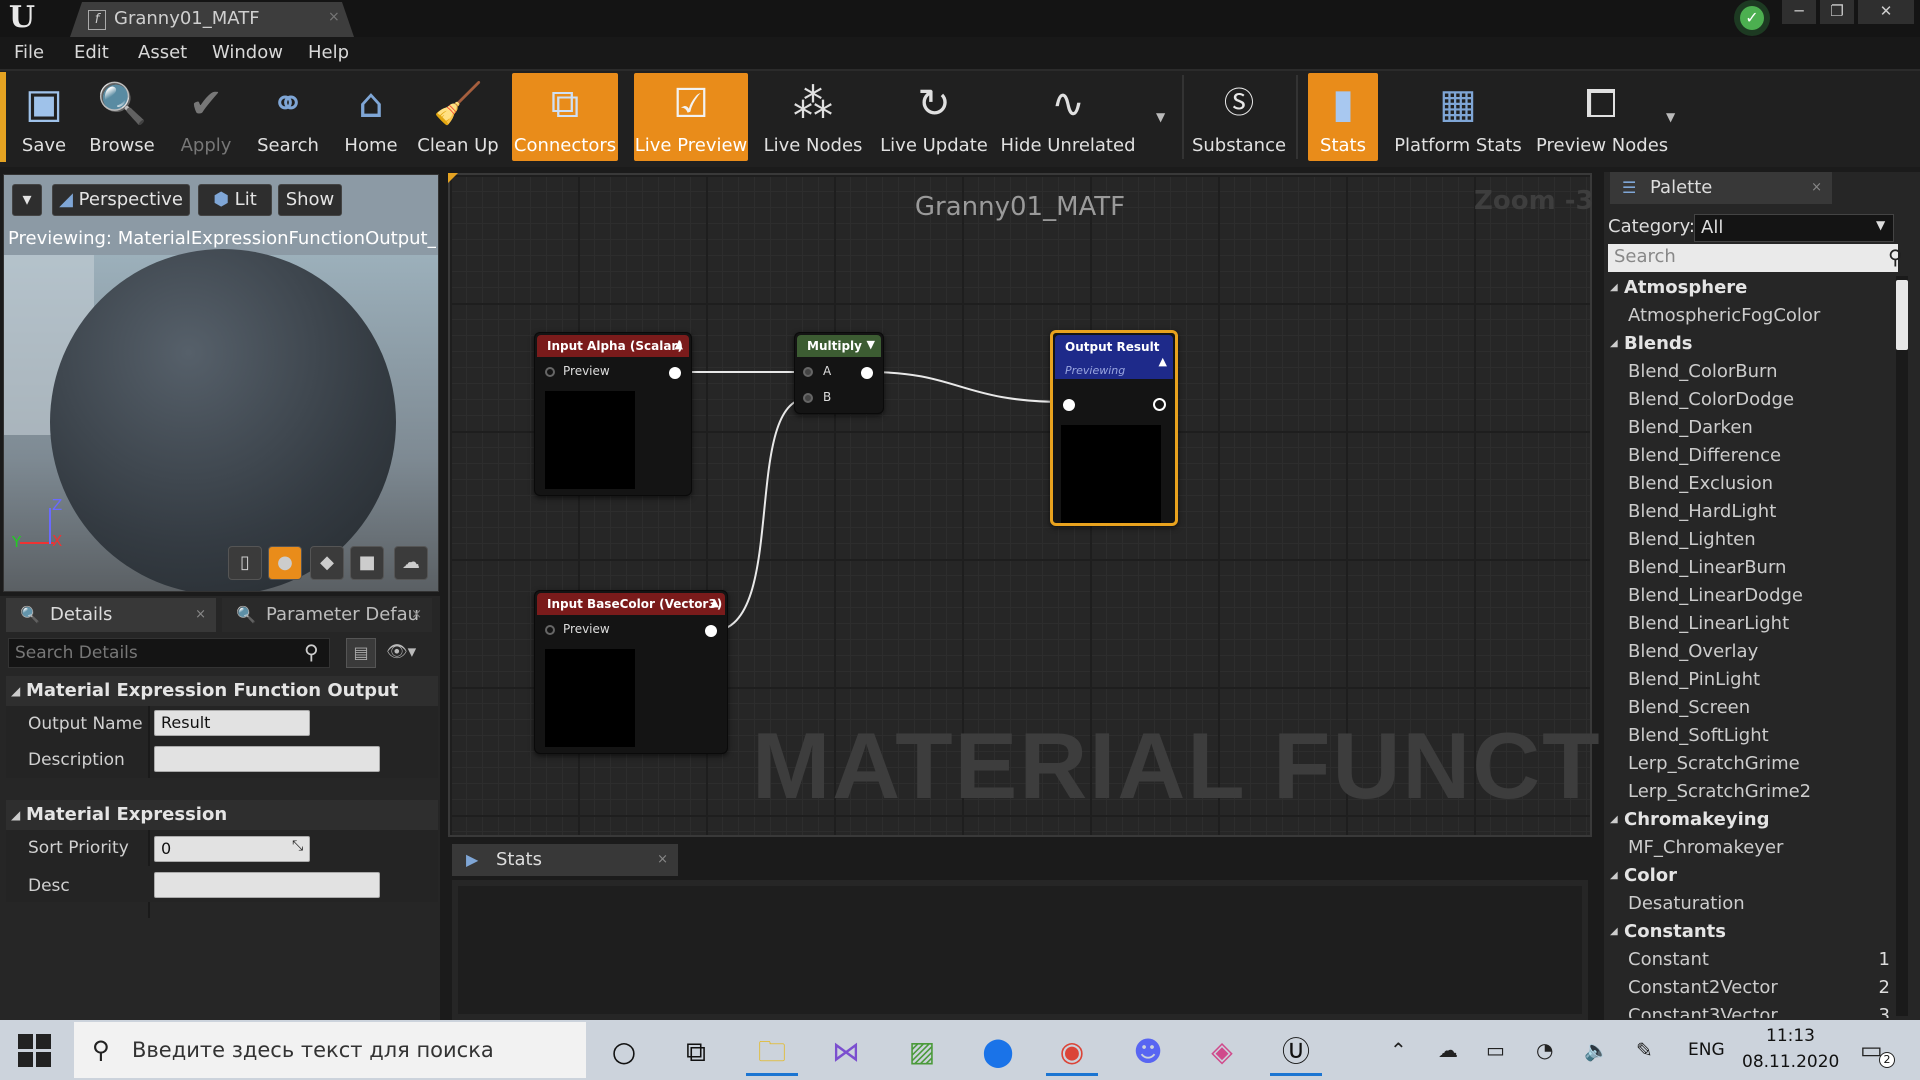 This screenshot has width=1920, height=1080. I want to click on palette-item-label: Blend_SoftLight, so click(1698, 735).